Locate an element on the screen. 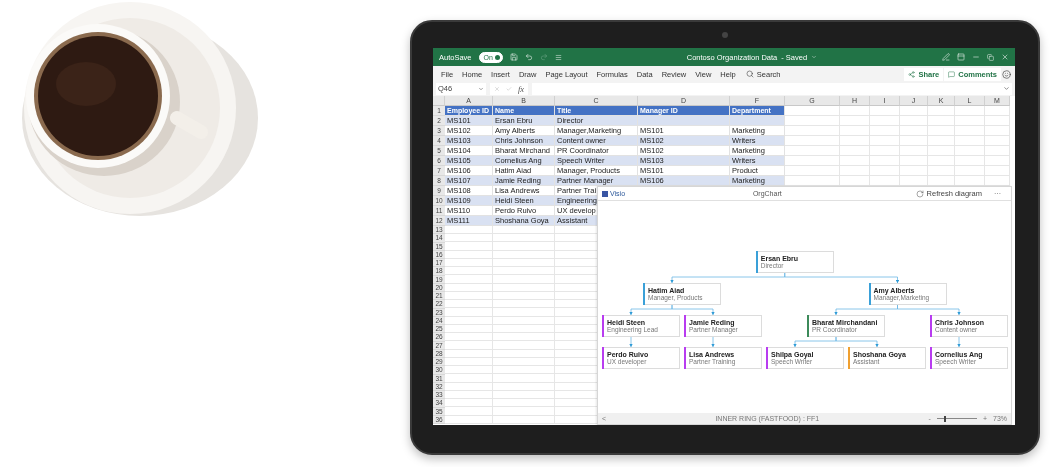  formula-input is located at coordinates (772, 88).